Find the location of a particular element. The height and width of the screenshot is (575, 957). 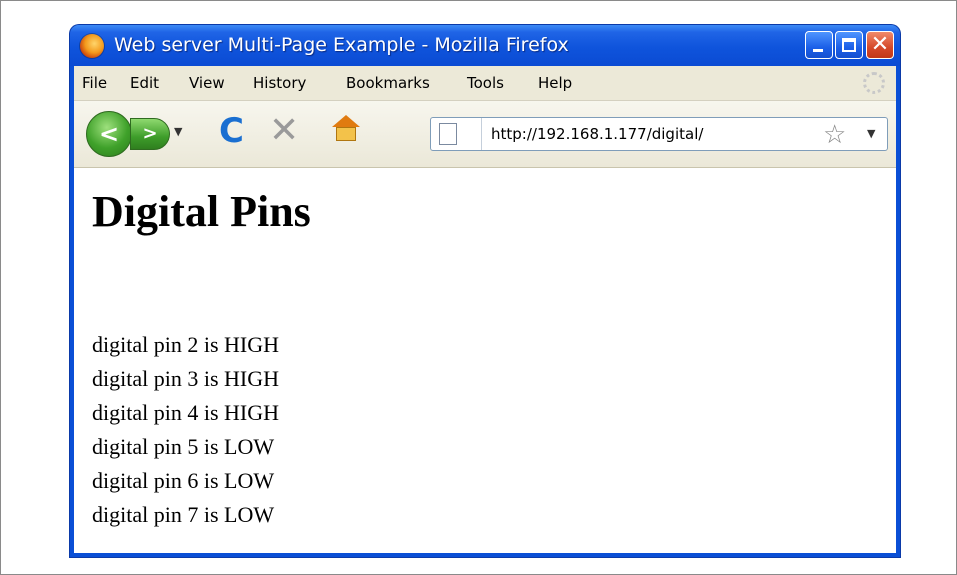

address-bar: http://192.168.1.177/digital/ ☆ ▼ is located at coordinates (659, 134).